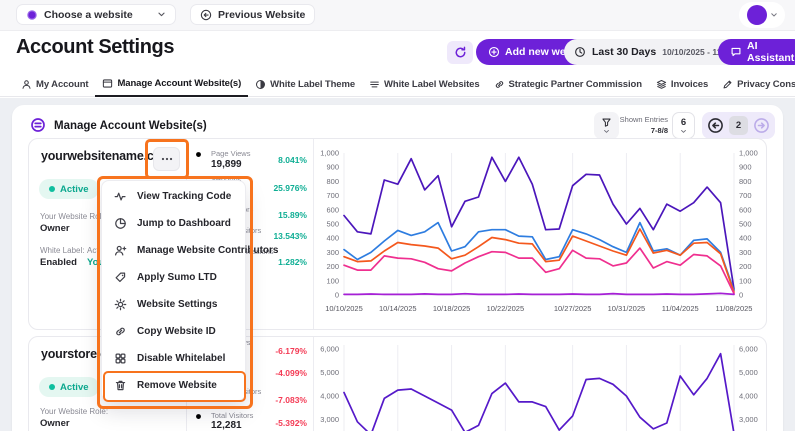 The height and width of the screenshot is (431, 795). I want to click on tab-strategic-partner-commission: Strategic Partner Commission, so click(568, 84).